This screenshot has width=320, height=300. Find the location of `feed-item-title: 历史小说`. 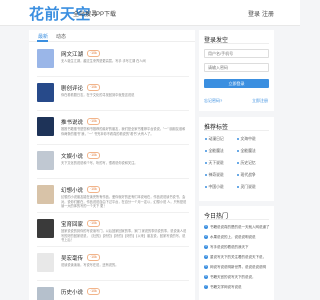

feed-item-title: 历史小说 is located at coordinates (72, 292).